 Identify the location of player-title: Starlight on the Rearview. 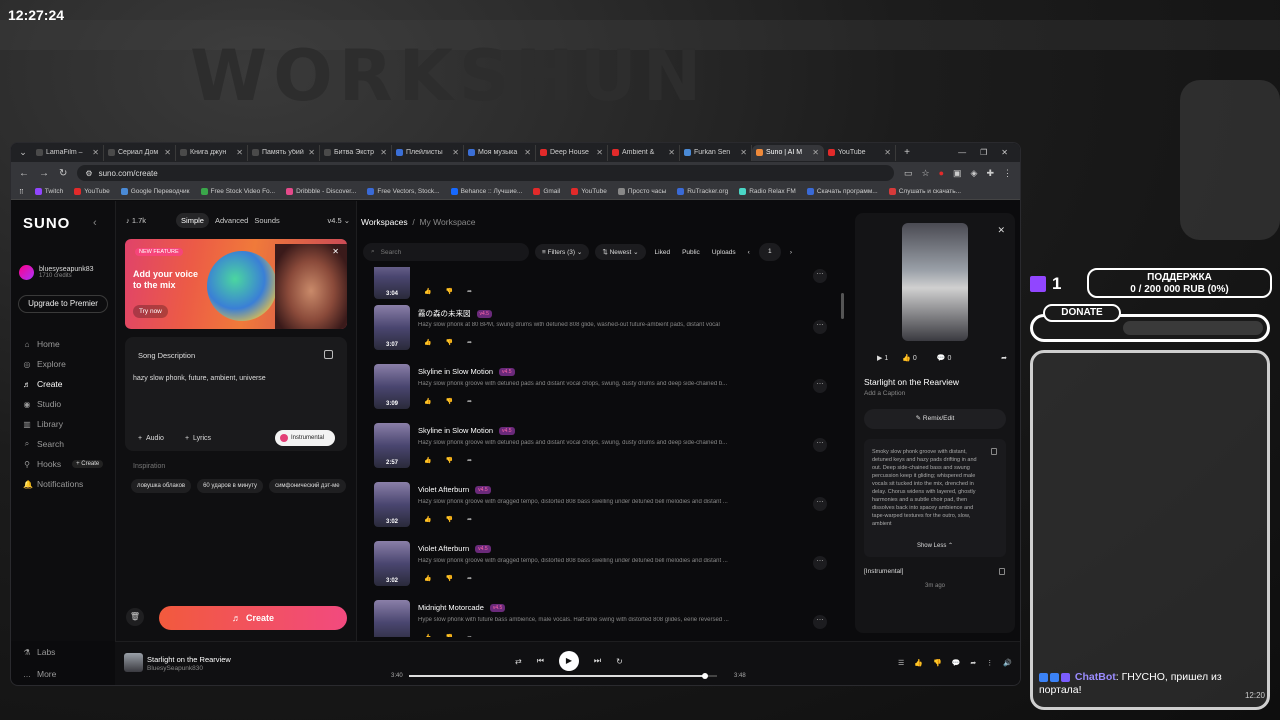
(189, 659).